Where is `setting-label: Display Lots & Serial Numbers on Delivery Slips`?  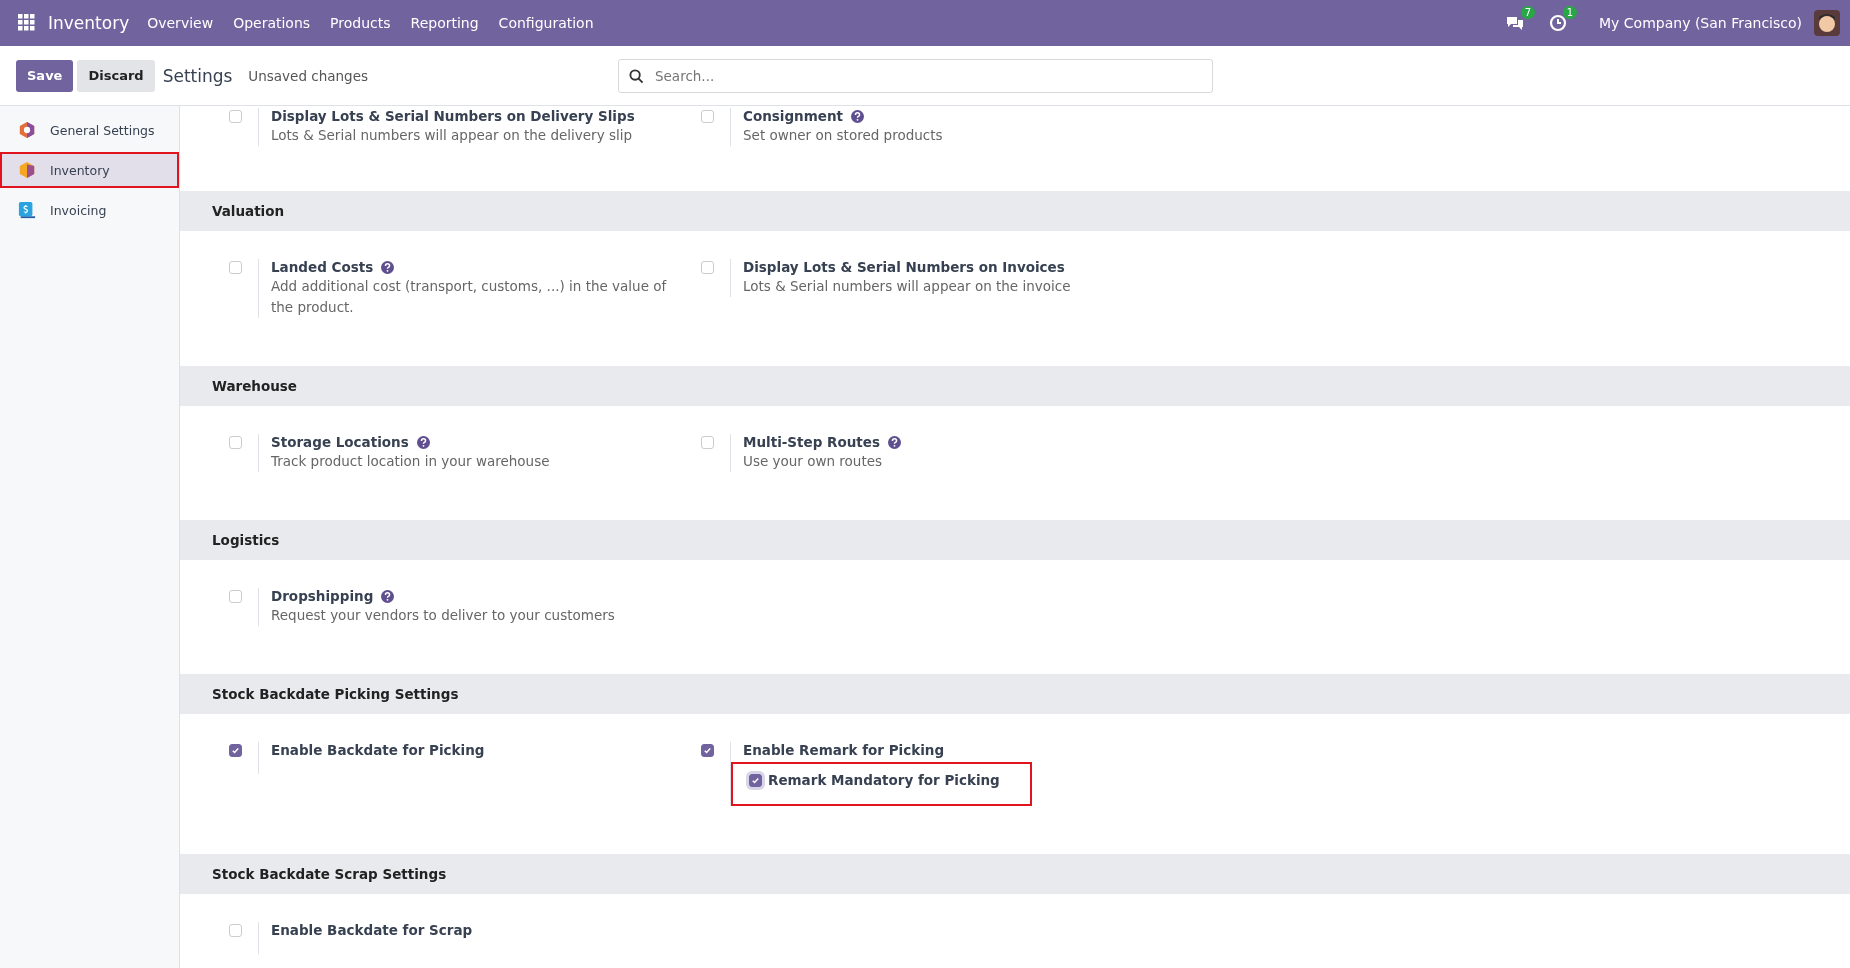
setting-label: Display Lots & Serial Numbers on Delivery Slips is located at coordinates (453, 116).